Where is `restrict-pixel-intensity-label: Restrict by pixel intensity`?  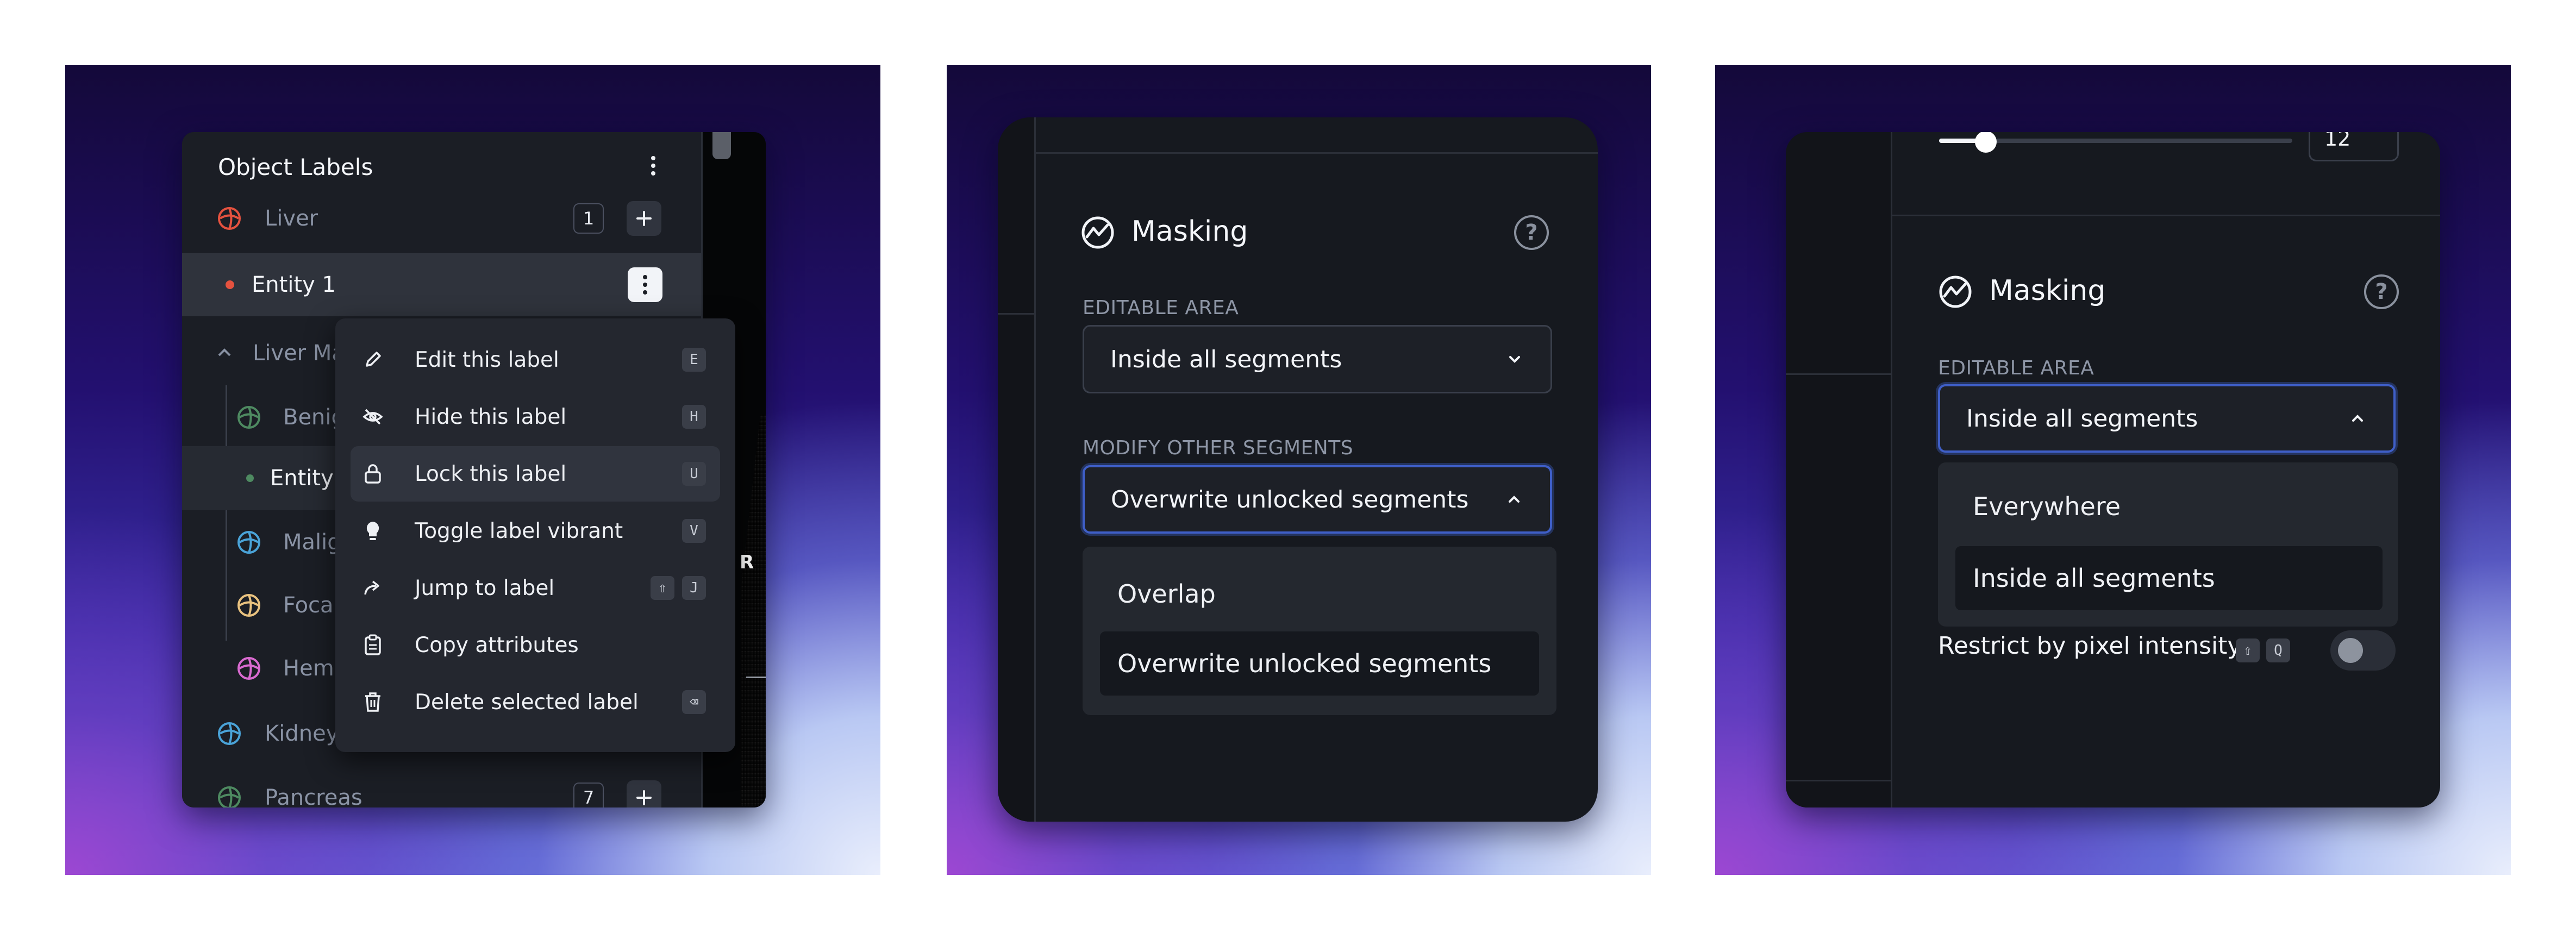
restrict-pixel-intensity-label: Restrict by pixel intensity is located at coordinates (2090, 646).